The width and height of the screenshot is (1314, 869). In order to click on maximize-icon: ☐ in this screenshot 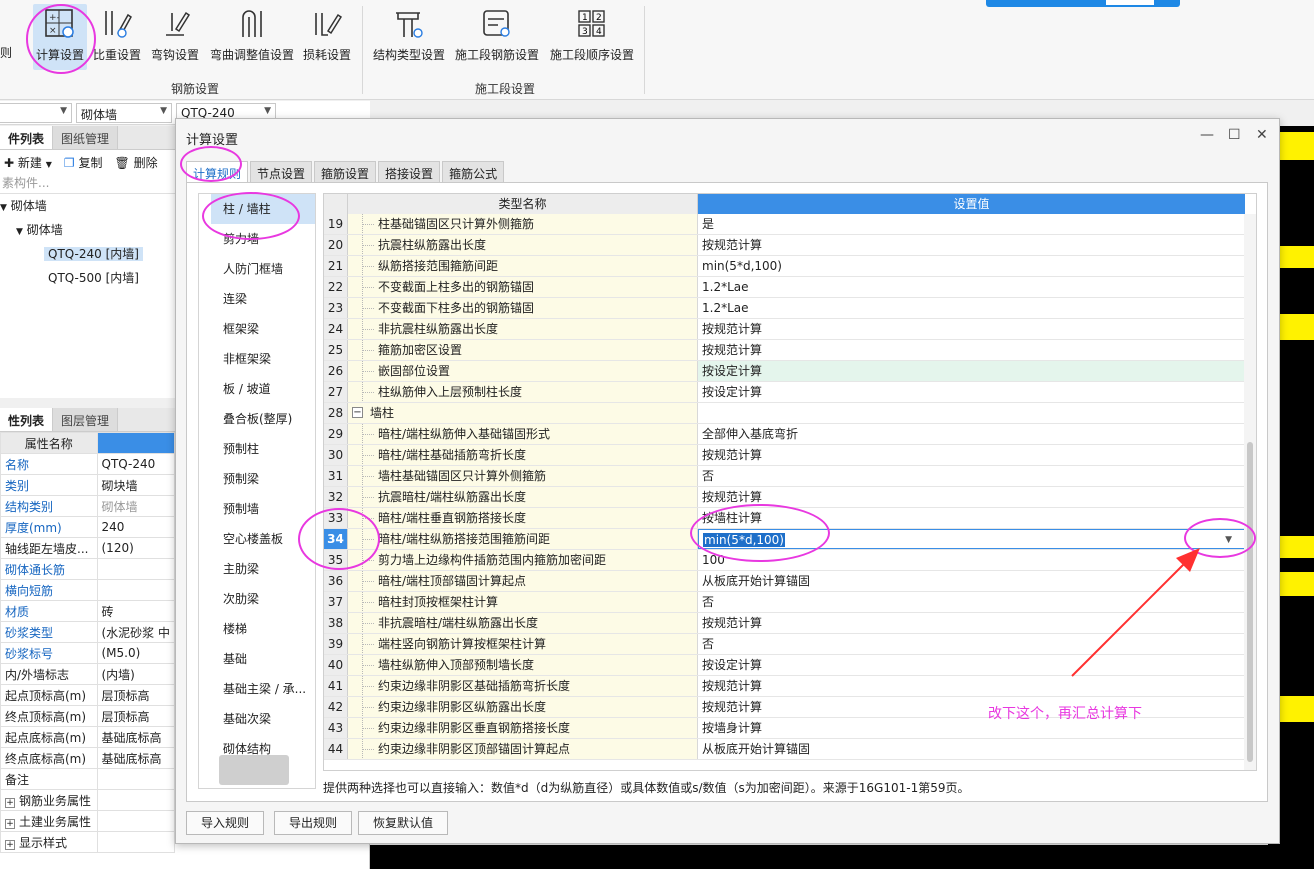, I will do `click(1234, 135)`.